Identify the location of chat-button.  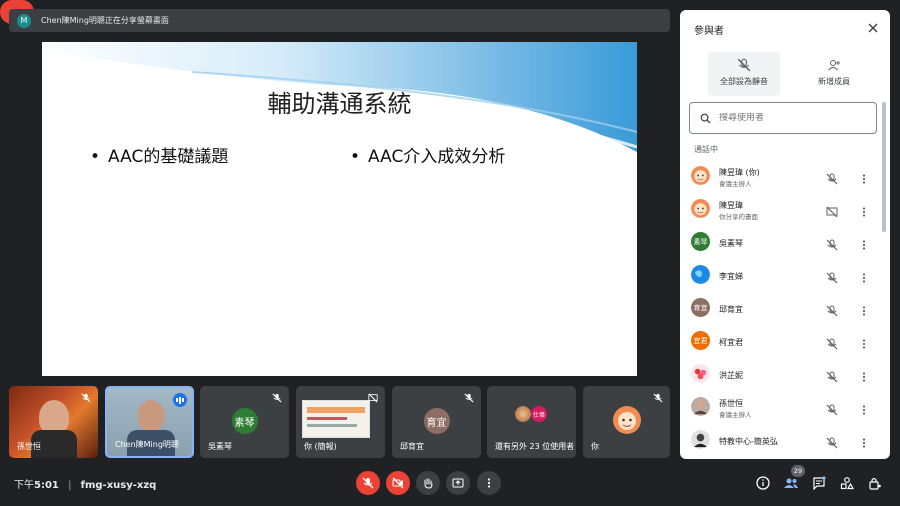
(819, 483).